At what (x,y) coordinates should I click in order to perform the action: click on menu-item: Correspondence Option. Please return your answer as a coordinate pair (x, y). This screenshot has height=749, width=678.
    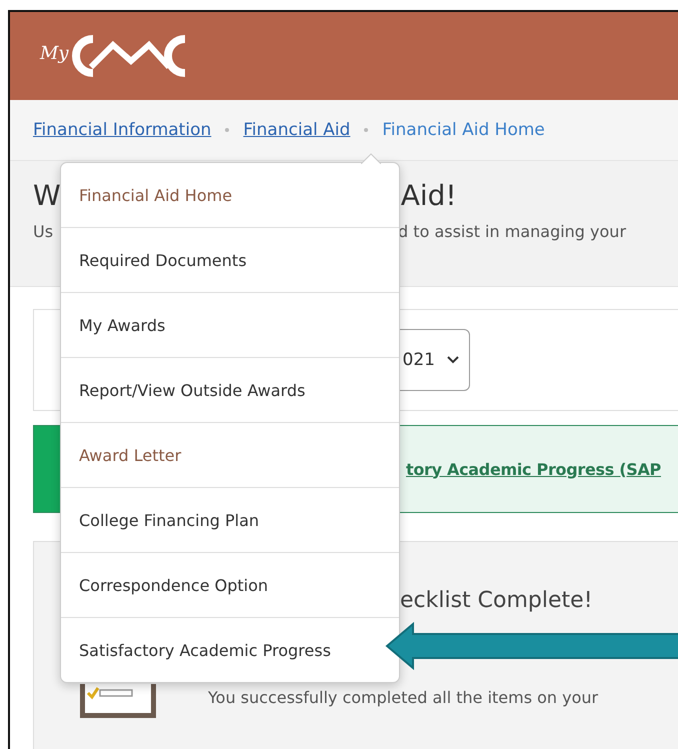
    Looking at the image, I should click on (230, 584).